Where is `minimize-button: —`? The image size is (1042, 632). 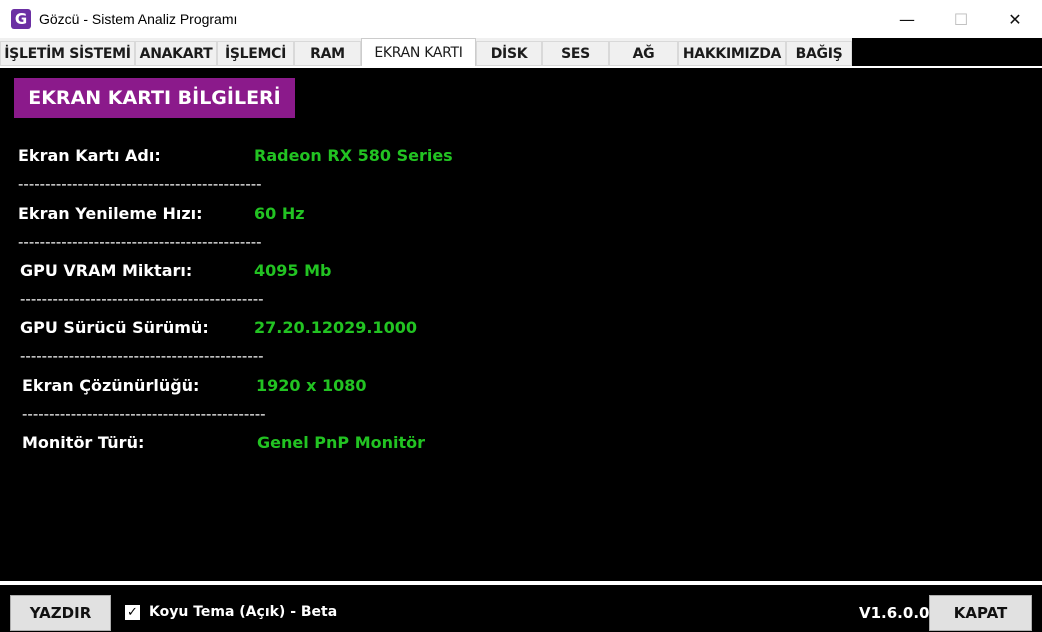
minimize-button: — is located at coordinates (907, 19).